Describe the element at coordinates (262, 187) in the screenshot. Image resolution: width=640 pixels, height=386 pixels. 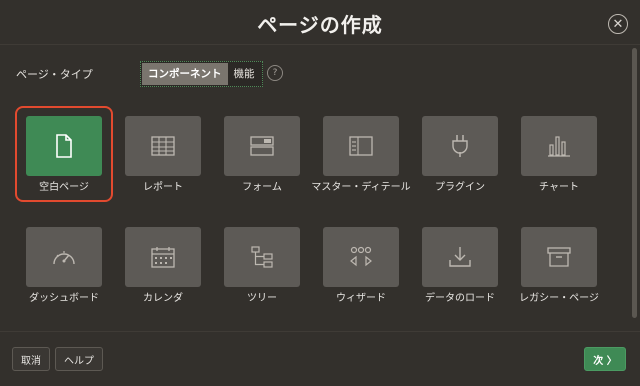
I see `tile-label: フォーム` at that location.